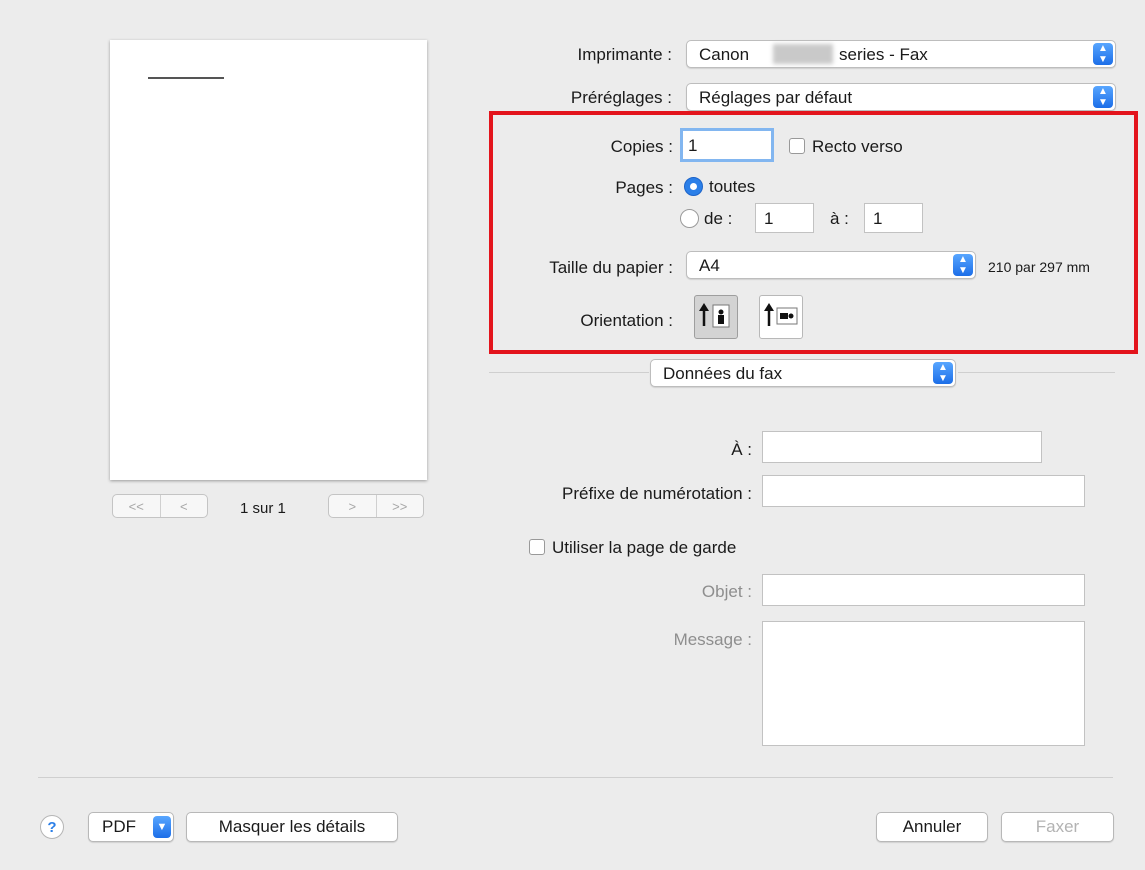 This screenshot has height=870, width=1145. Describe the element at coordinates (878, 218) in the screenshot. I see `range-to-value: 1` at that location.